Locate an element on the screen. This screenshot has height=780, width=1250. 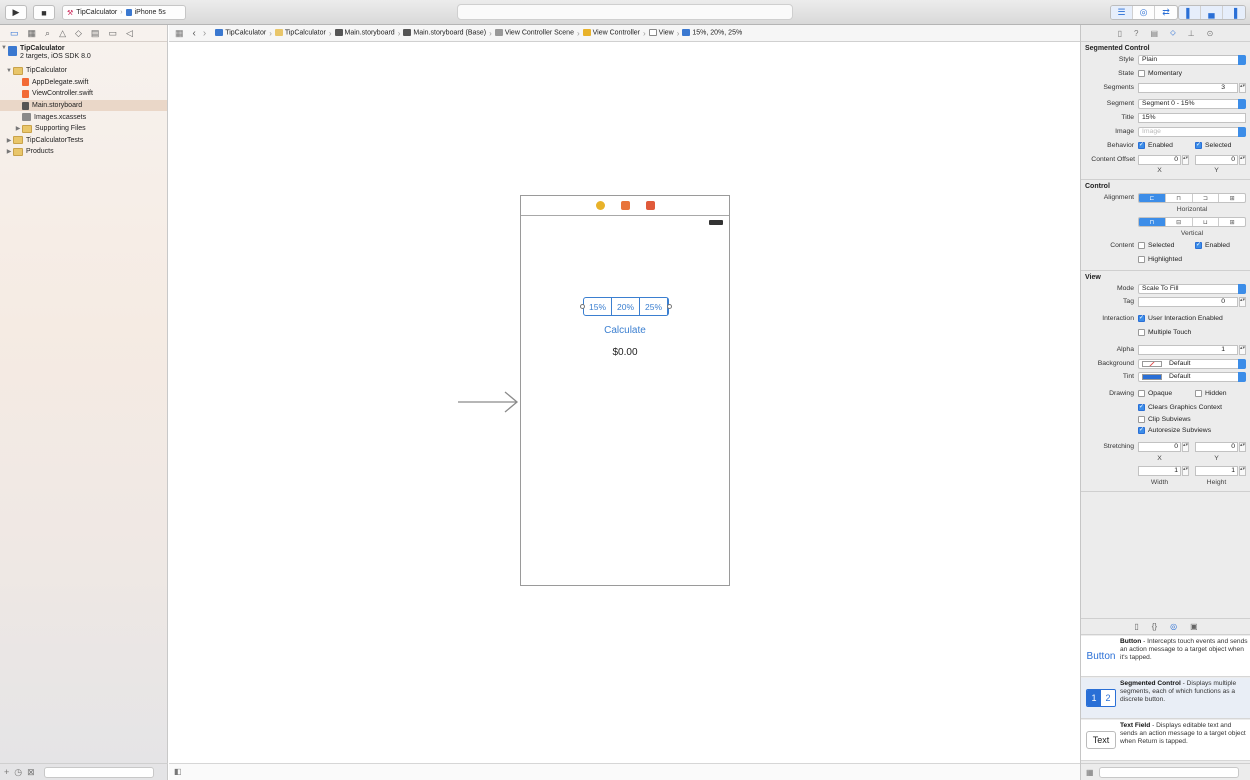
alpha-field: 1 is located at coordinates (1188, 349).